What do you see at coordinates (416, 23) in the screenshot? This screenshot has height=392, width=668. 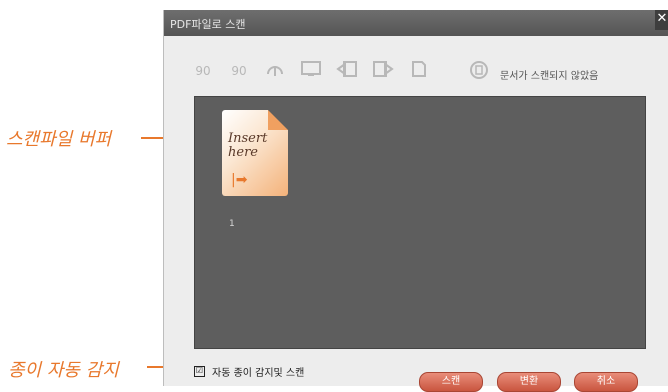 I see `title-bar: PDF파일로 스캔 ✕` at bounding box center [416, 23].